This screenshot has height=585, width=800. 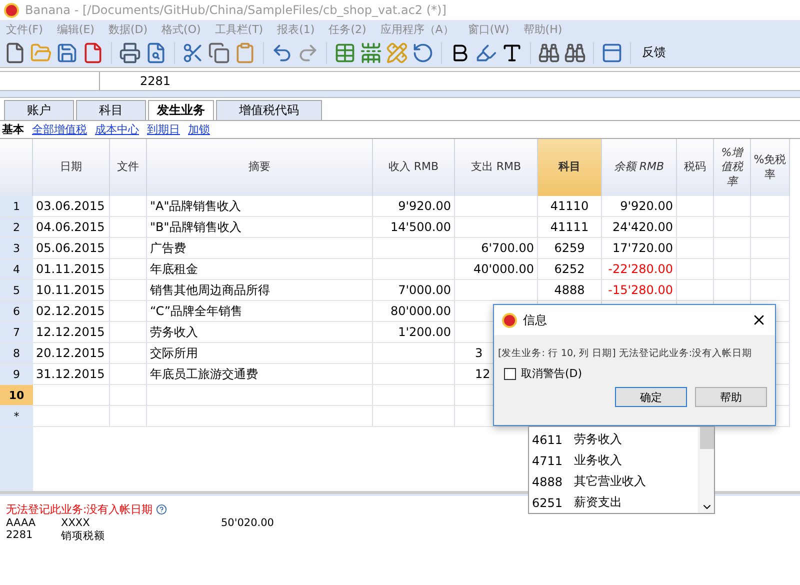 What do you see at coordinates (117, 129) in the screenshot?
I see `view-link: 成本中心` at bounding box center [117, 129].